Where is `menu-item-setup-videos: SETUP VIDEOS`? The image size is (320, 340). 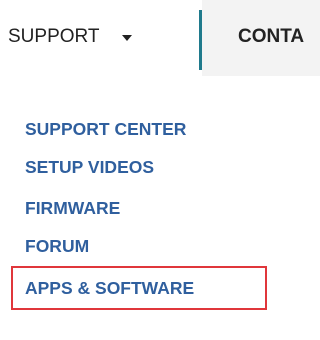
menu-item-setup-videos: SETUP VIDEOS is located at coordinates (89, 167).